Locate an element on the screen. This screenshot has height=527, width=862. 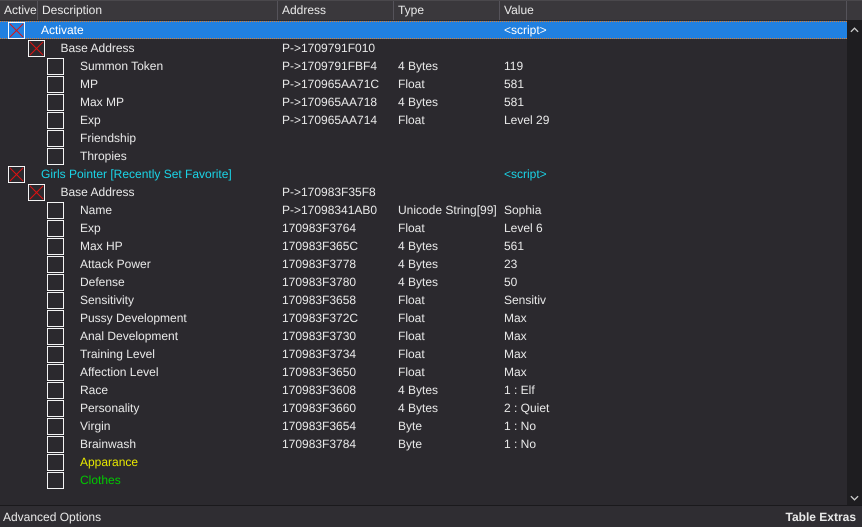
description-text: Girls Pointer [Recently Set Favorite] is located at coordinates (136, 174).